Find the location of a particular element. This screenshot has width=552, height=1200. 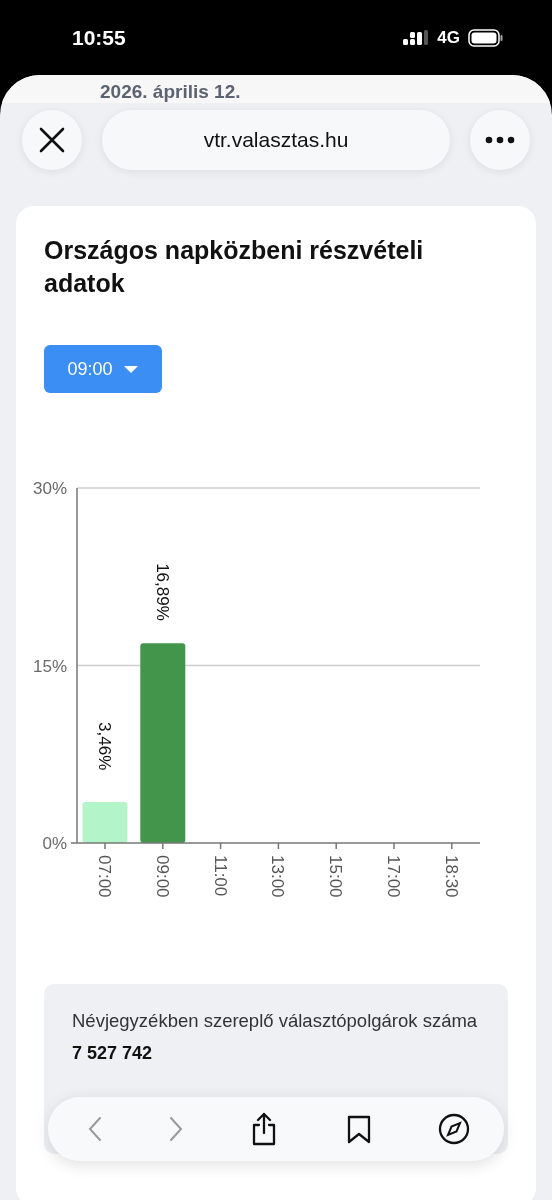

back-icon is located at coordinates (95, 1129).